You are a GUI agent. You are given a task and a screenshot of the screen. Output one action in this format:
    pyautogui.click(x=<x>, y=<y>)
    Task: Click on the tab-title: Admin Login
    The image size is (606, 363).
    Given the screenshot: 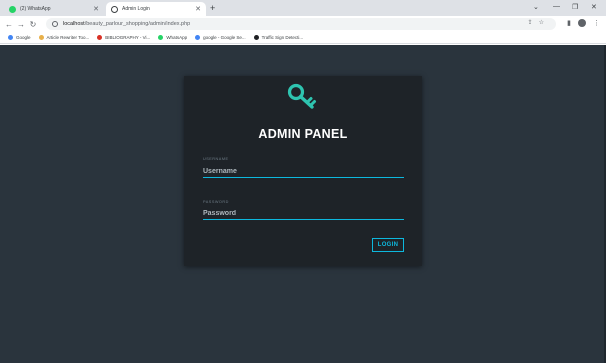 What is the action you would take?
    pyautogui.click(x=136, y=9)
    